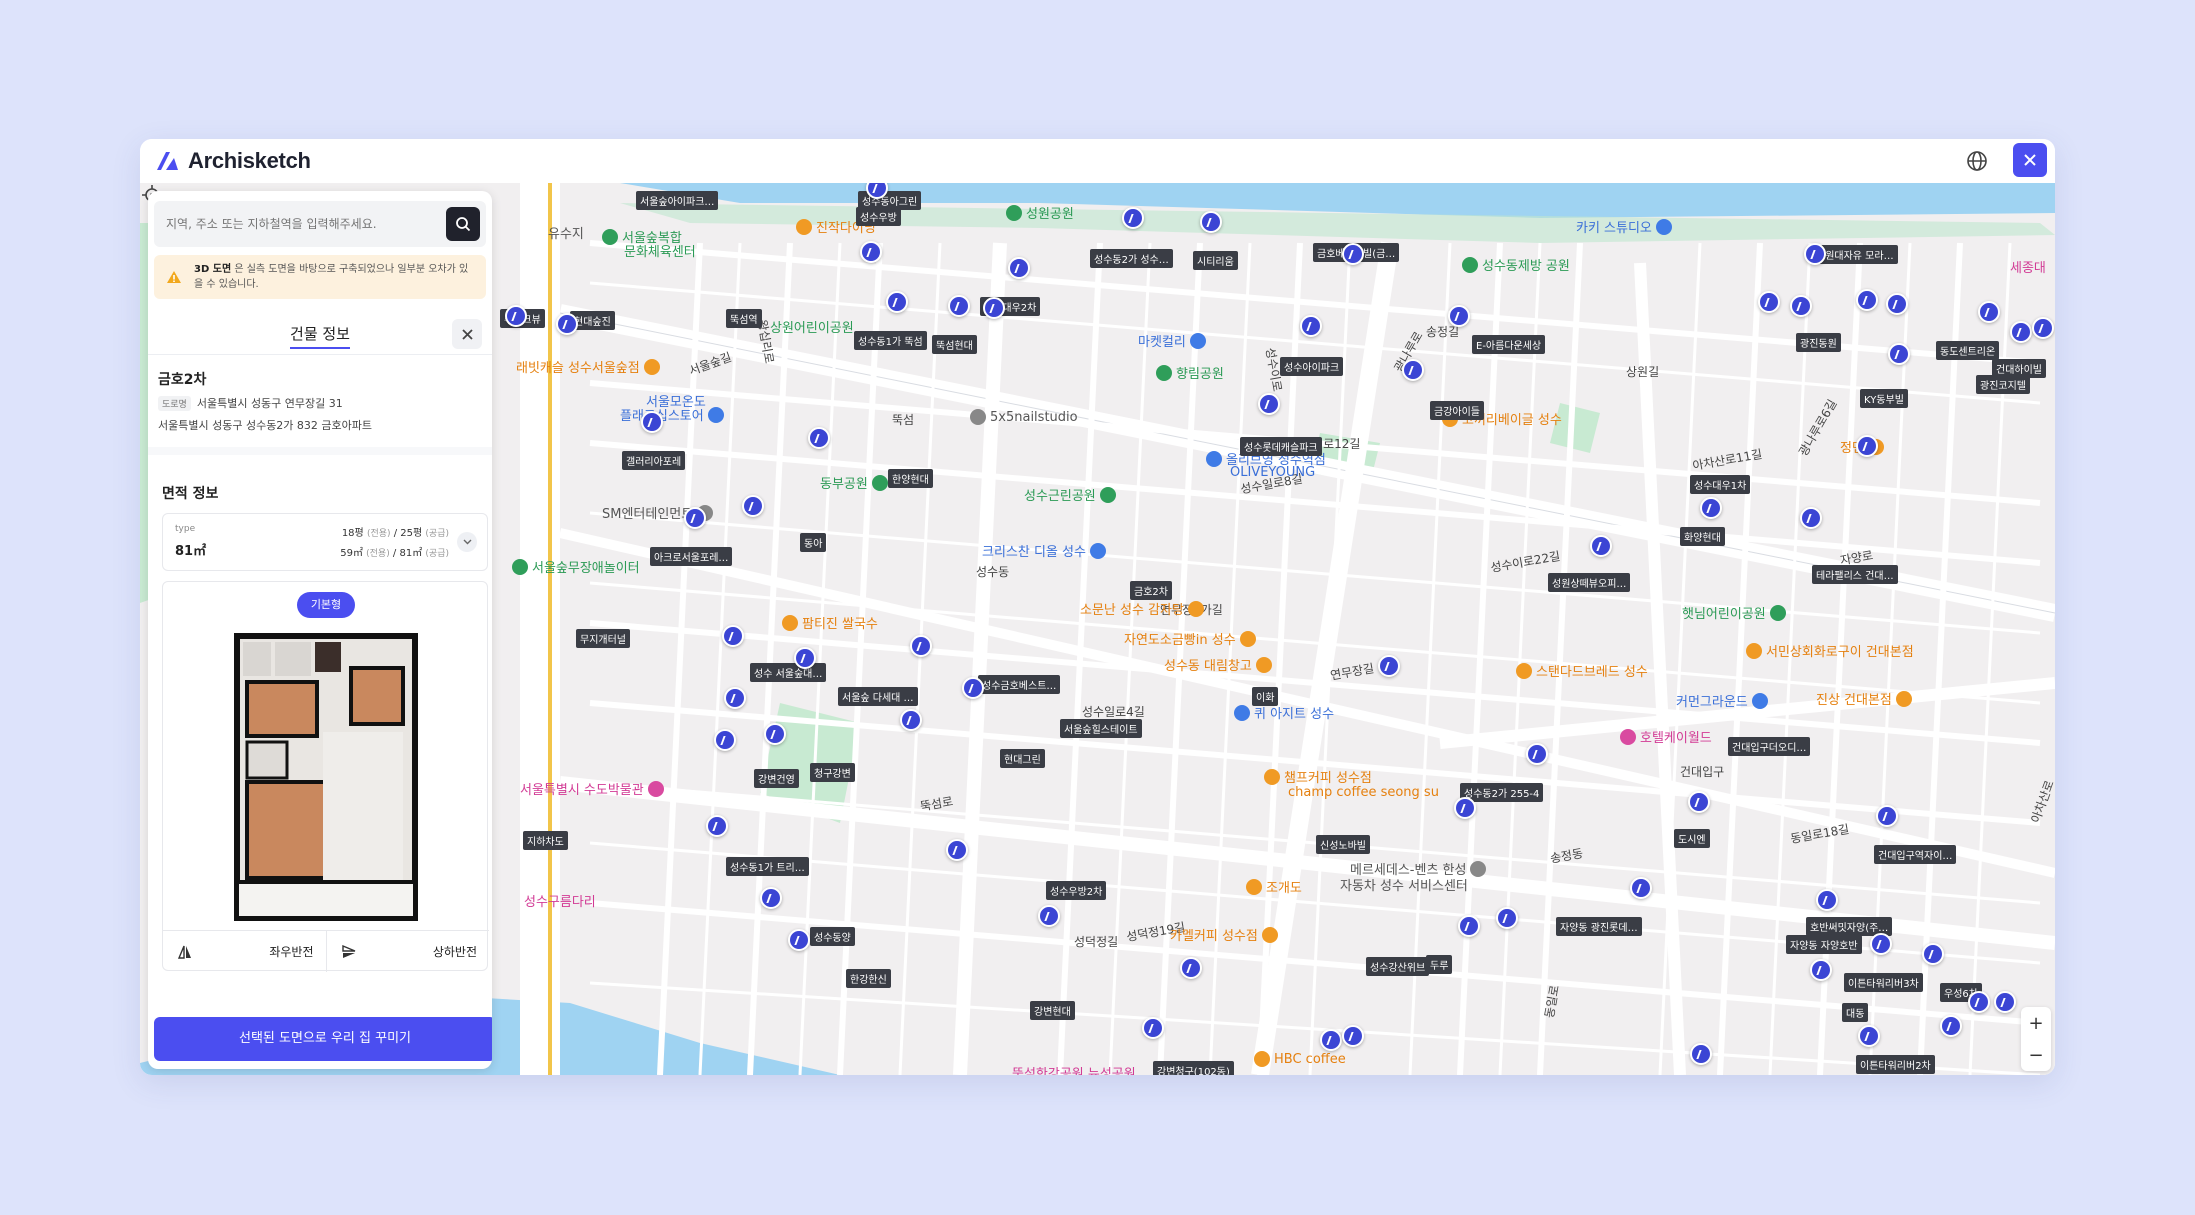 This screenshot has width=2195, height=1215. What do you see at coordinates (910, 478) in the screenshot?
I see `building-label: 한양현대` at bounding box center [910, 478].